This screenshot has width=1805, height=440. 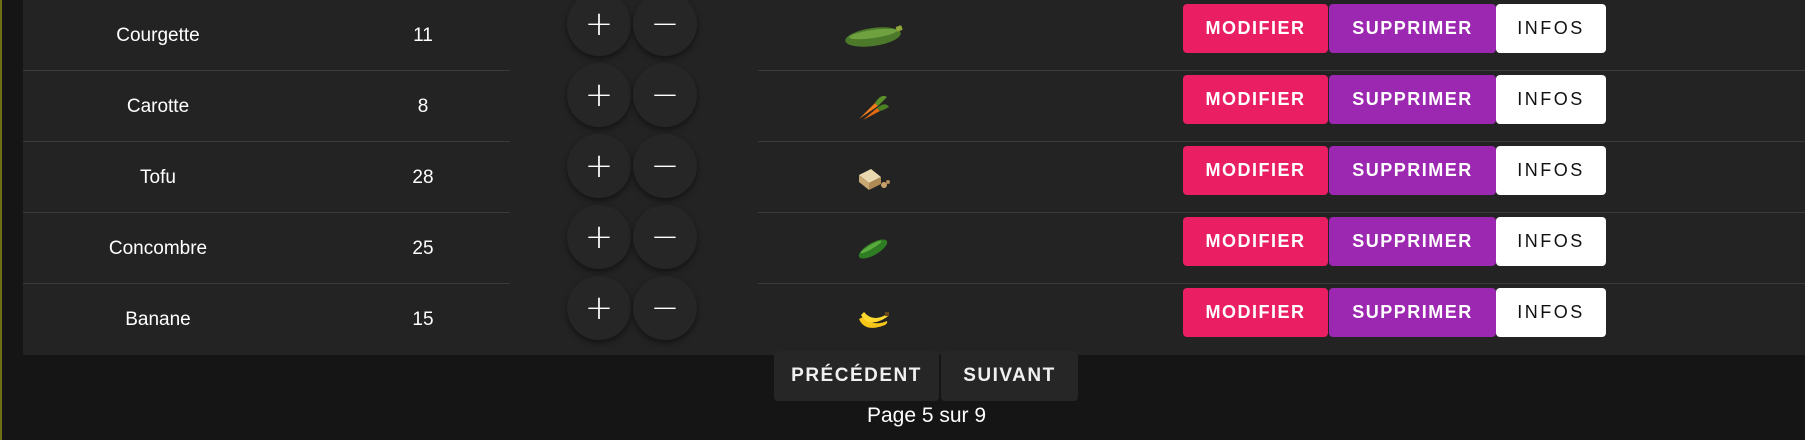 What do you see at coordinates (873, 35) in the screenshot?
I see `zucchini-icon` at bounding box center [873, 35].